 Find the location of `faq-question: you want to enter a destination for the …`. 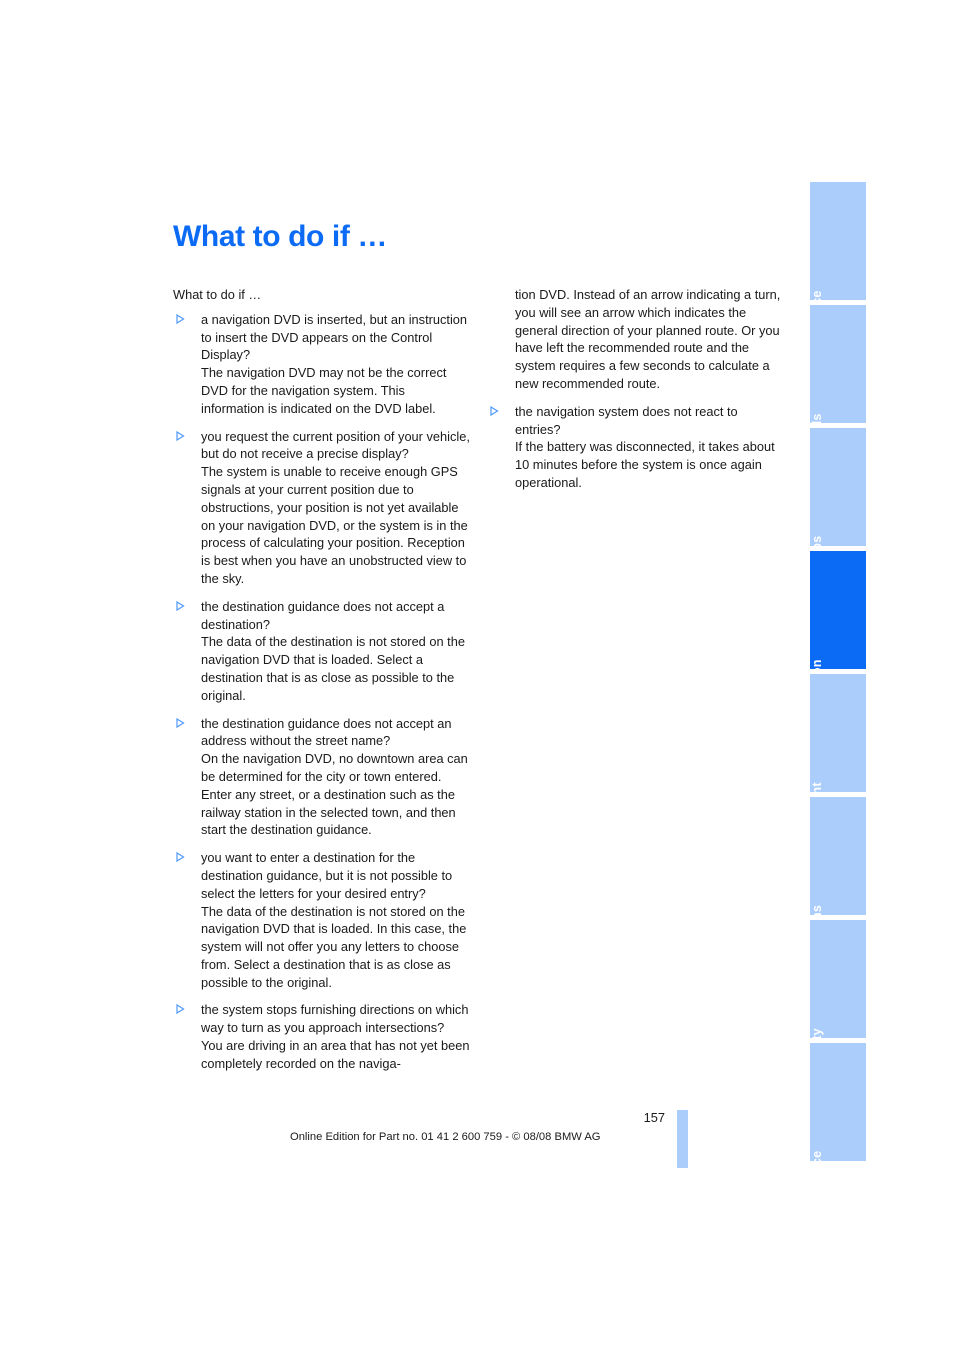

faq-question: you want to enter a destination for the … is located at coordinates (327, 875).